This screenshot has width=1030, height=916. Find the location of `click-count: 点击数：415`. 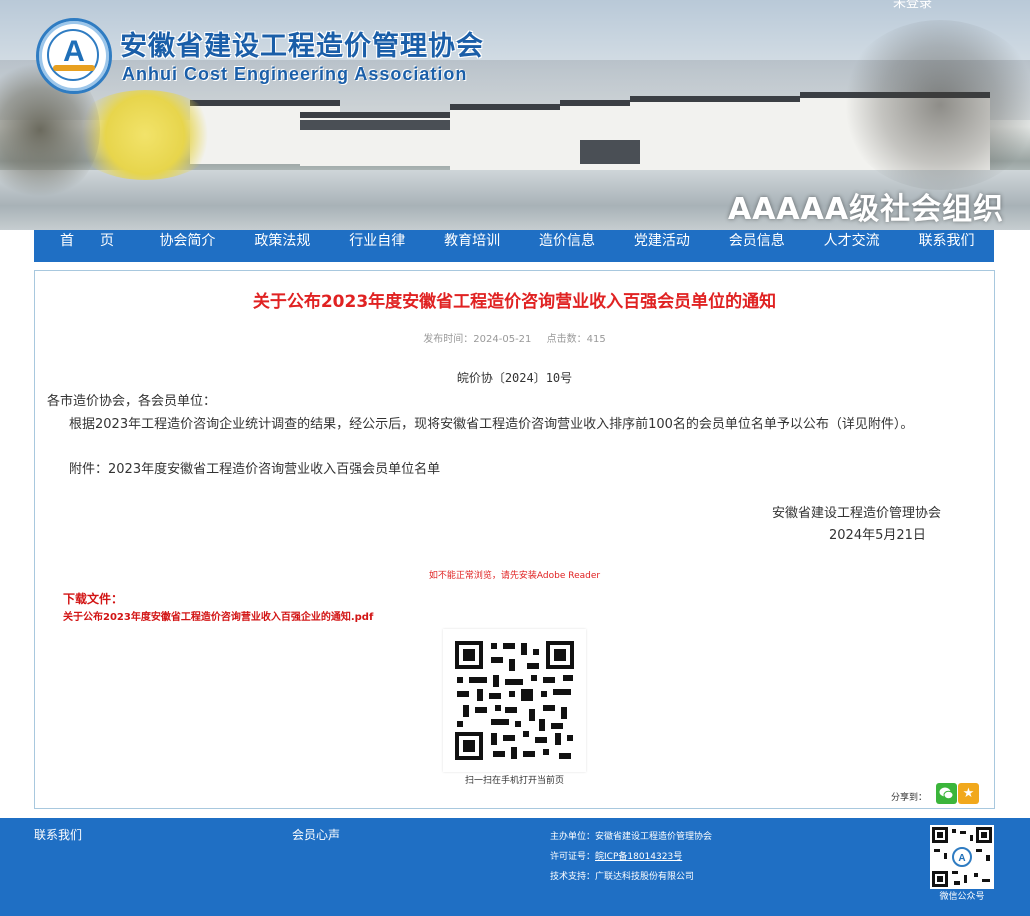

click-count: 点击数：415 is located at coordinates (576, 339).